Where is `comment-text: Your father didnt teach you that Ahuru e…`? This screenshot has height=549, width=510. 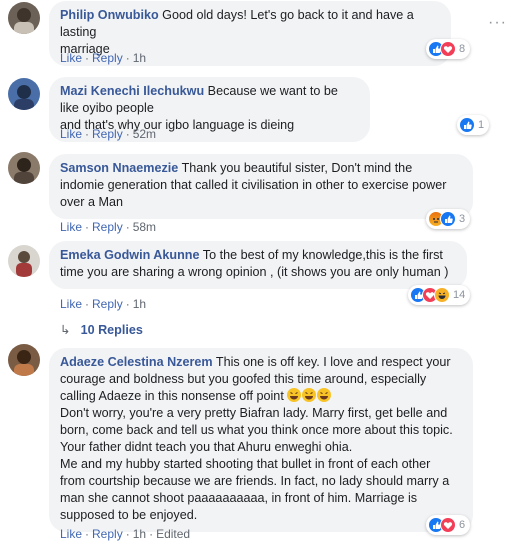
comment-text: Your father didnt teach you that Ahuru e… is located at coordinates (206, 447).